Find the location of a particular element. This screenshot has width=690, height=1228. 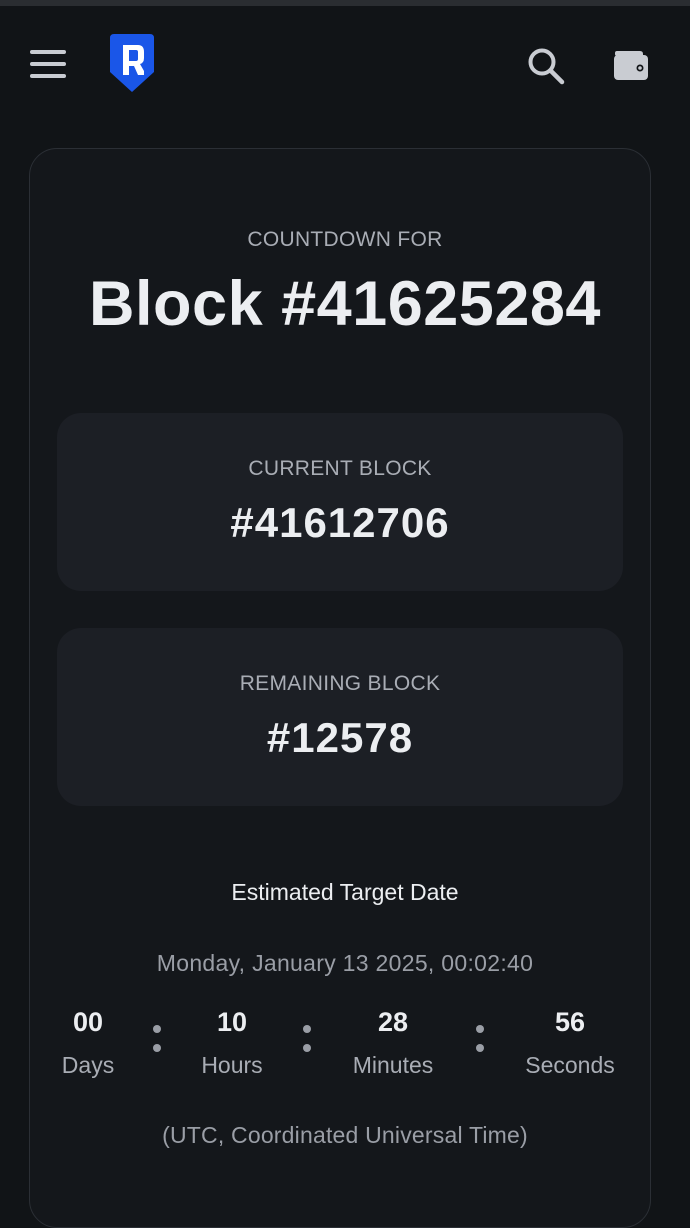

timer-days-unit: Days is located at coordinates (88, 1065).